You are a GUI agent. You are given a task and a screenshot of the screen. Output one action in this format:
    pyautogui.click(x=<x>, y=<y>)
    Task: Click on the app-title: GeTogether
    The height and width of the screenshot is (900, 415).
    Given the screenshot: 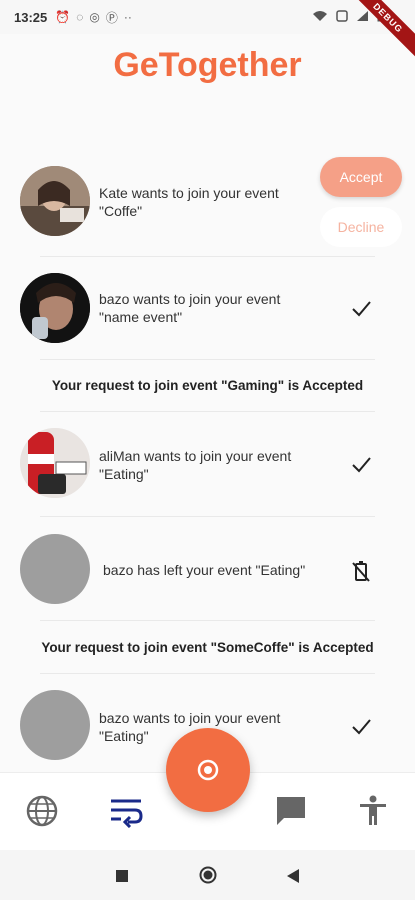 What is the action you would take?
    pyautogui.click(x=207, y=65)
    